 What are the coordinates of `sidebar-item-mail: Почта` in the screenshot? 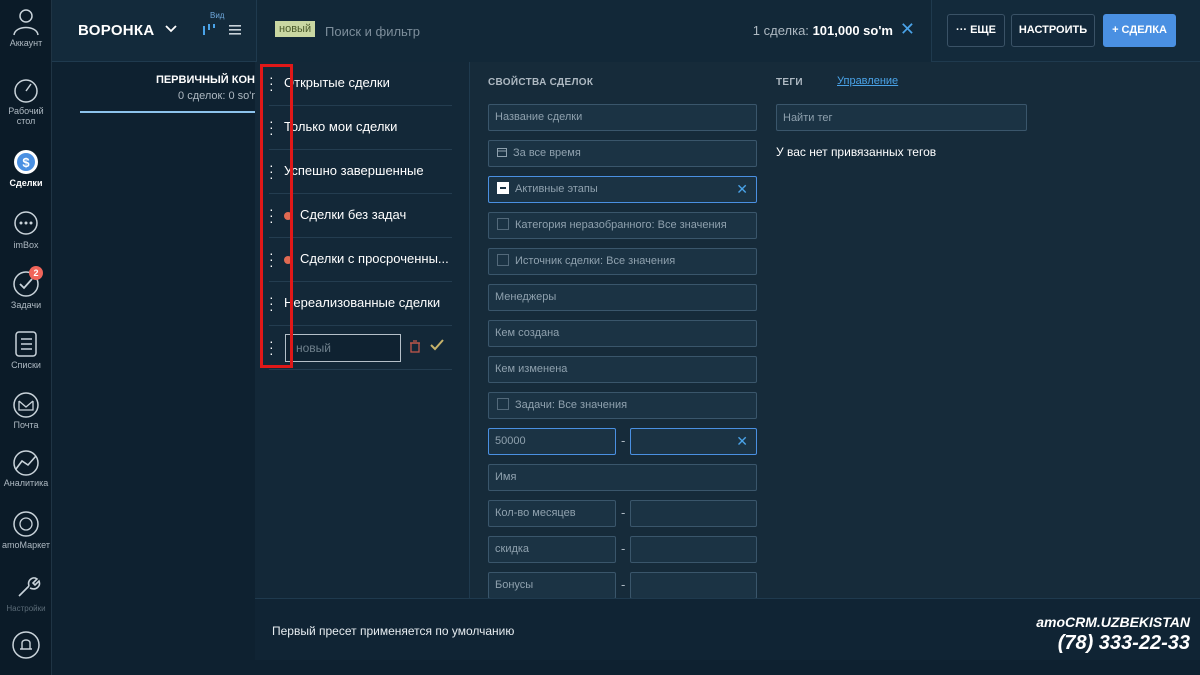 It's located at (26, 411).